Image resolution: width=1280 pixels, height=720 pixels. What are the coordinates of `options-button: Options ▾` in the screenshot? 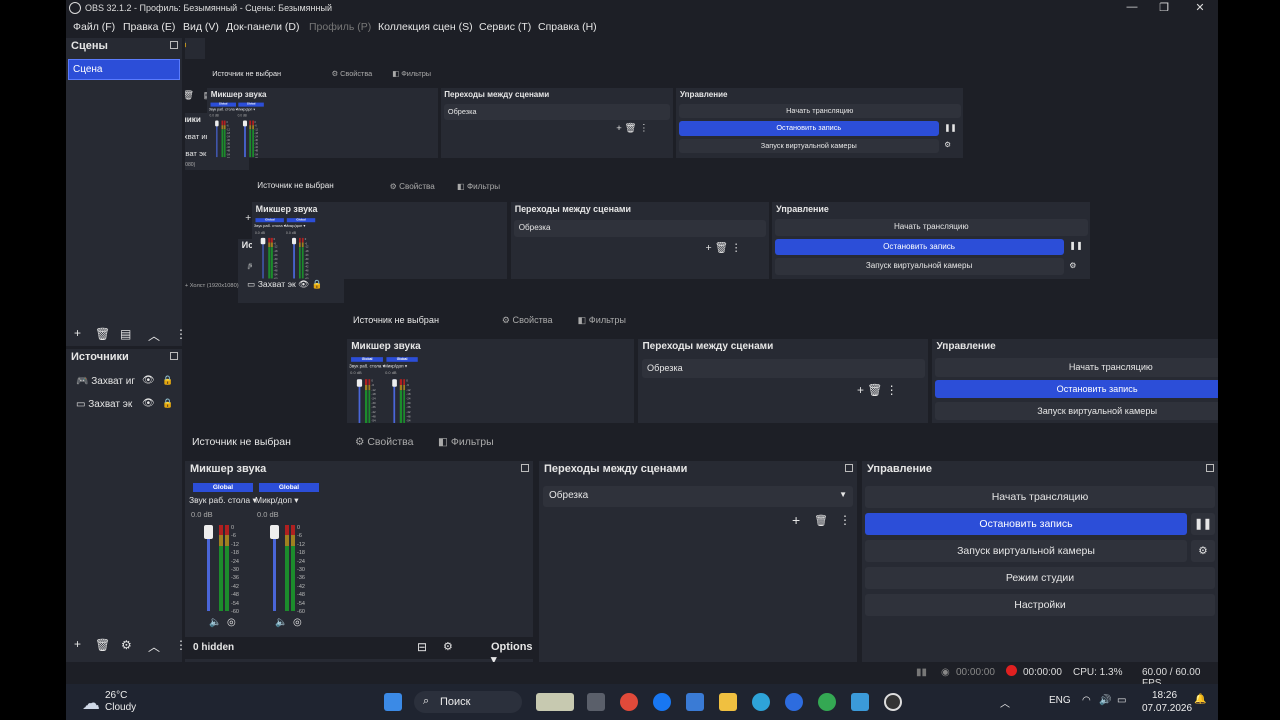 It's located at (512, 652).